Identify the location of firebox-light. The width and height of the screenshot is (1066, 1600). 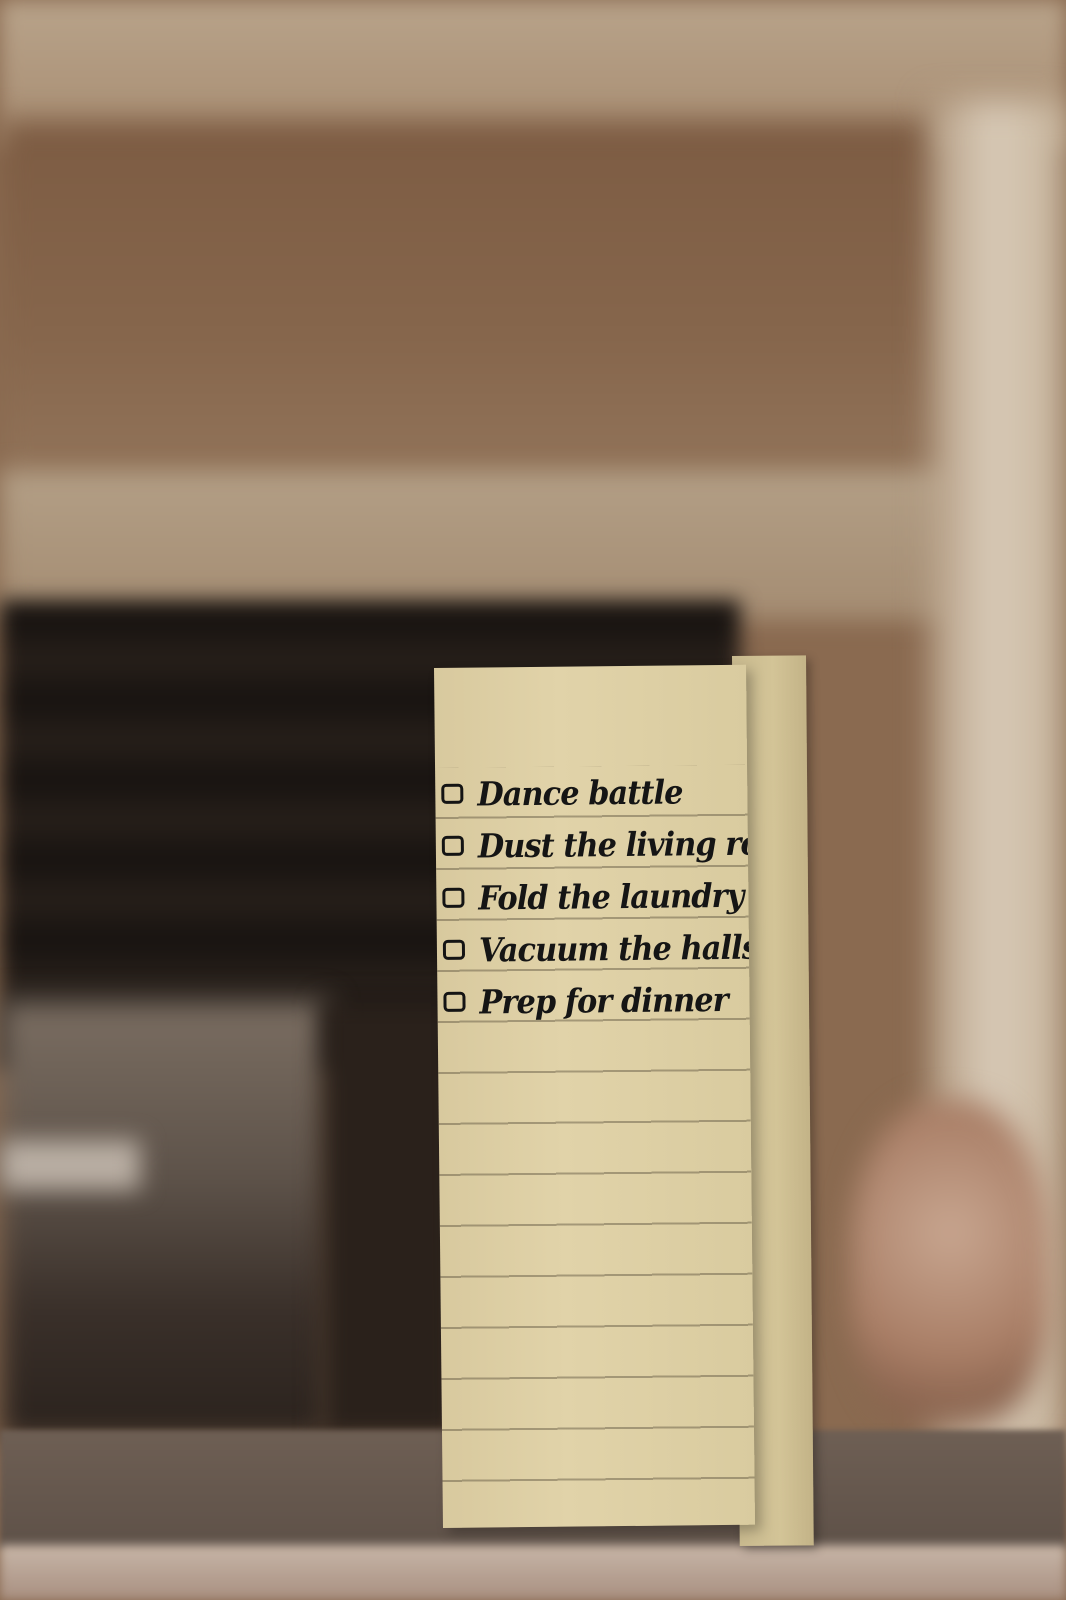
(70, 1165).